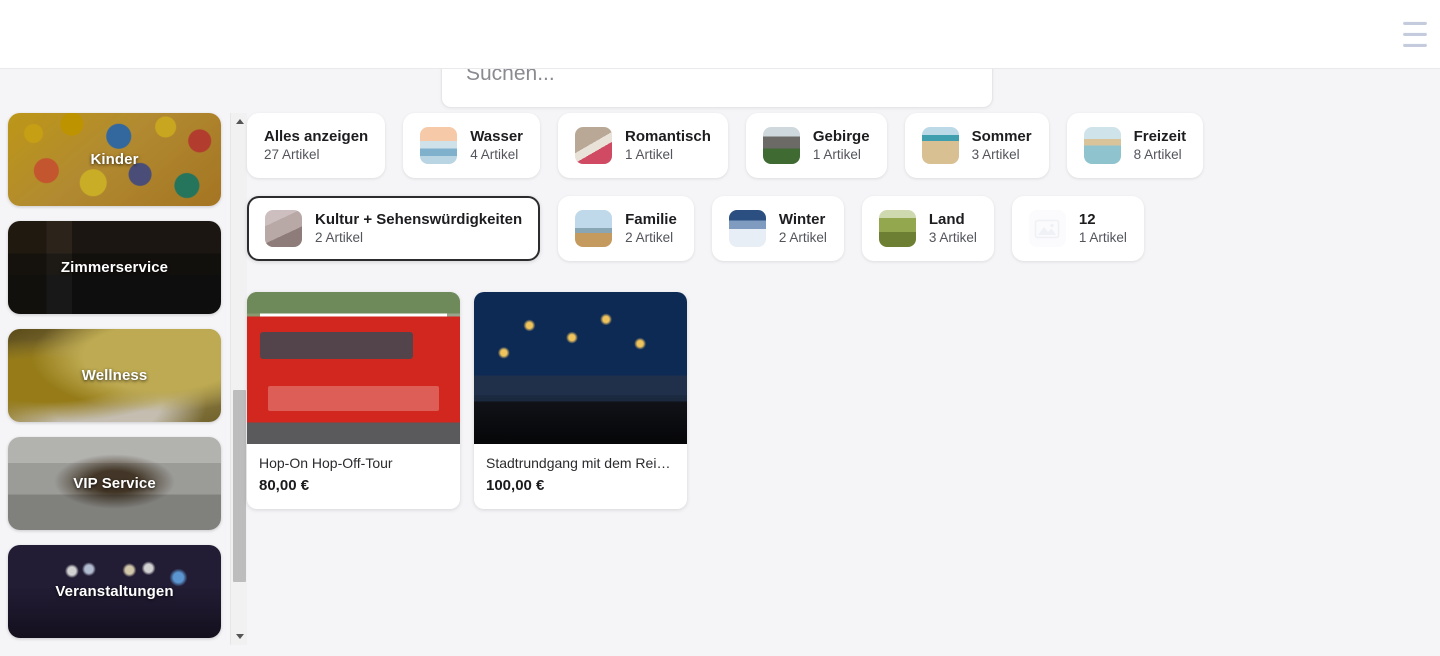  Describe the element at coordinates (239, 636) in the screenshot. I see `scroll-down-arrow-icon` at that location.